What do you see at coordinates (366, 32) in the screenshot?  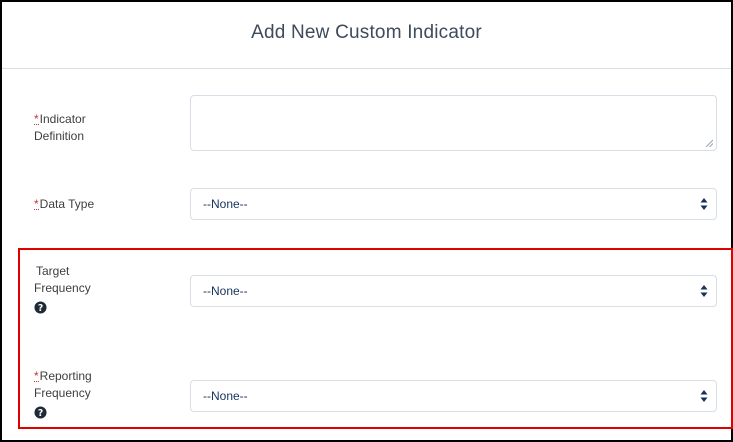 I see `dialog-title: Add New Custom Indicator` at bounding box center [366, 32].